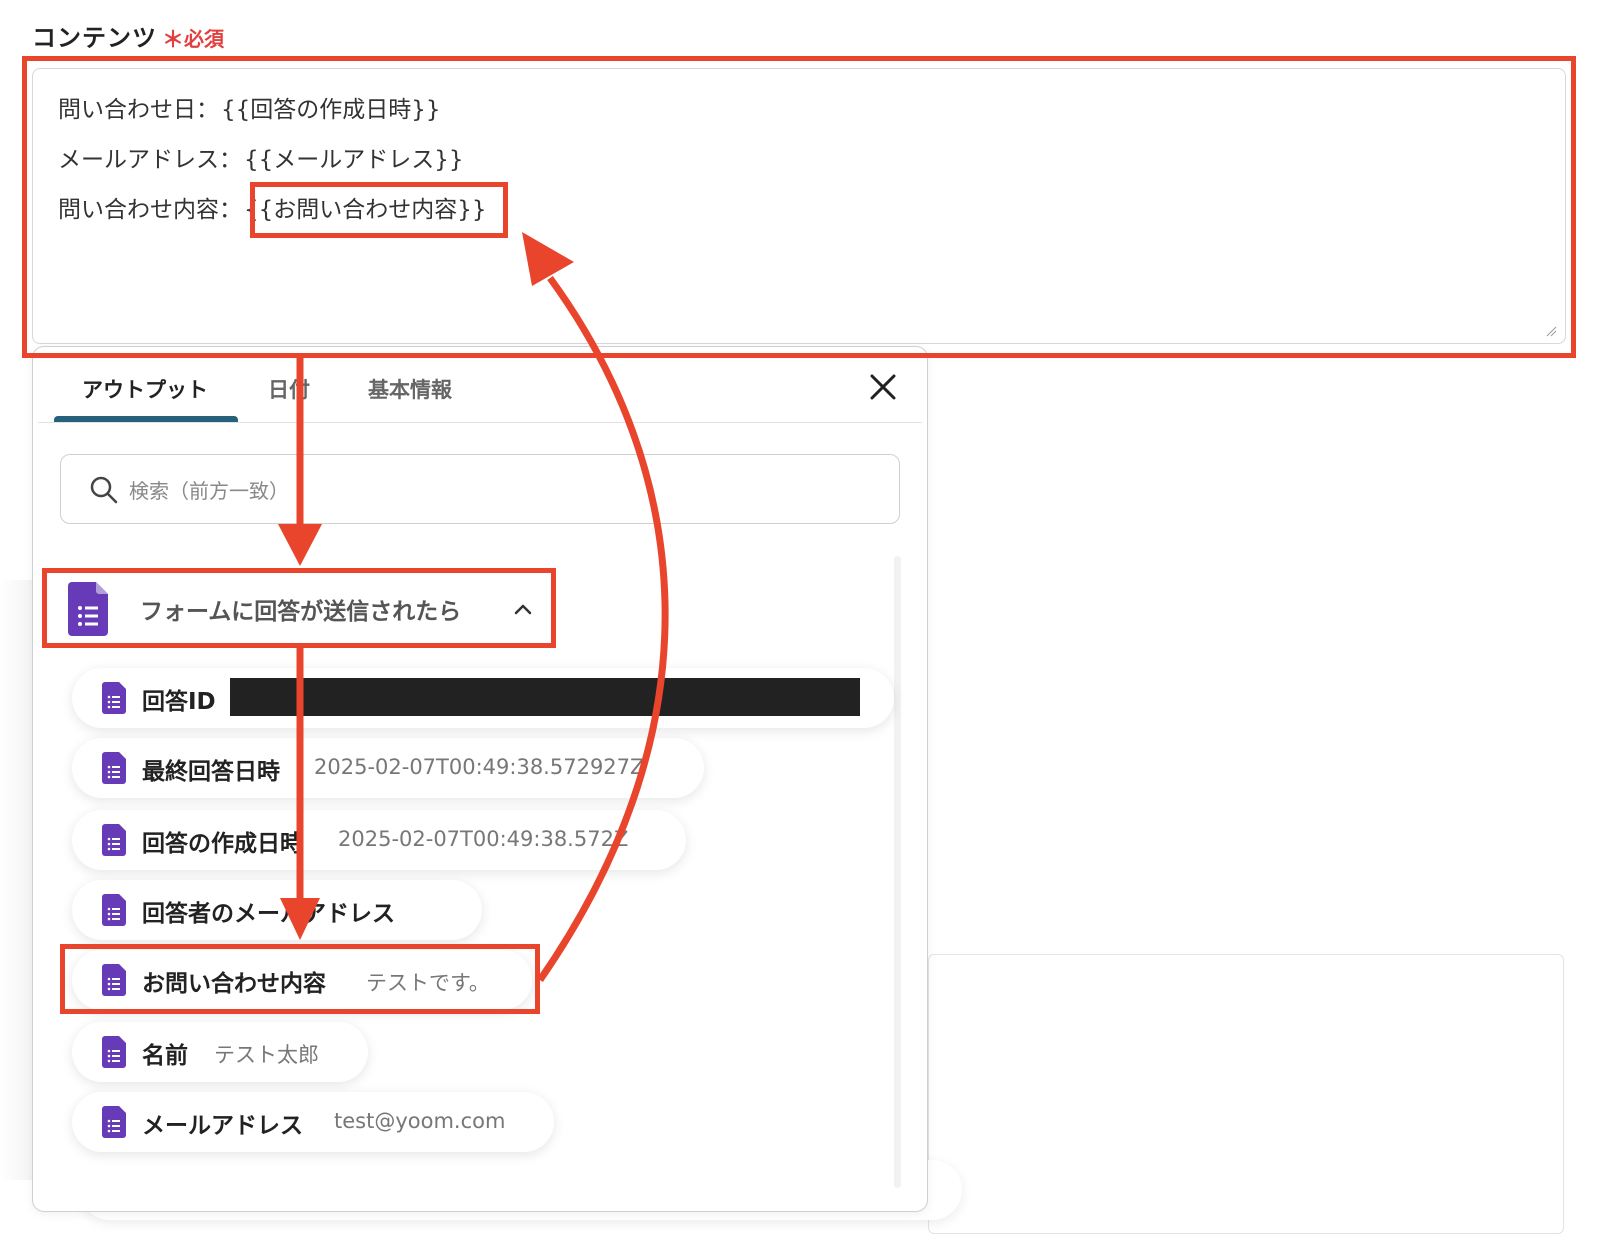  What do you see at coordinates (545, 697) in the screenshot?
I see `redacted-value` at bounding box center [545, 697].